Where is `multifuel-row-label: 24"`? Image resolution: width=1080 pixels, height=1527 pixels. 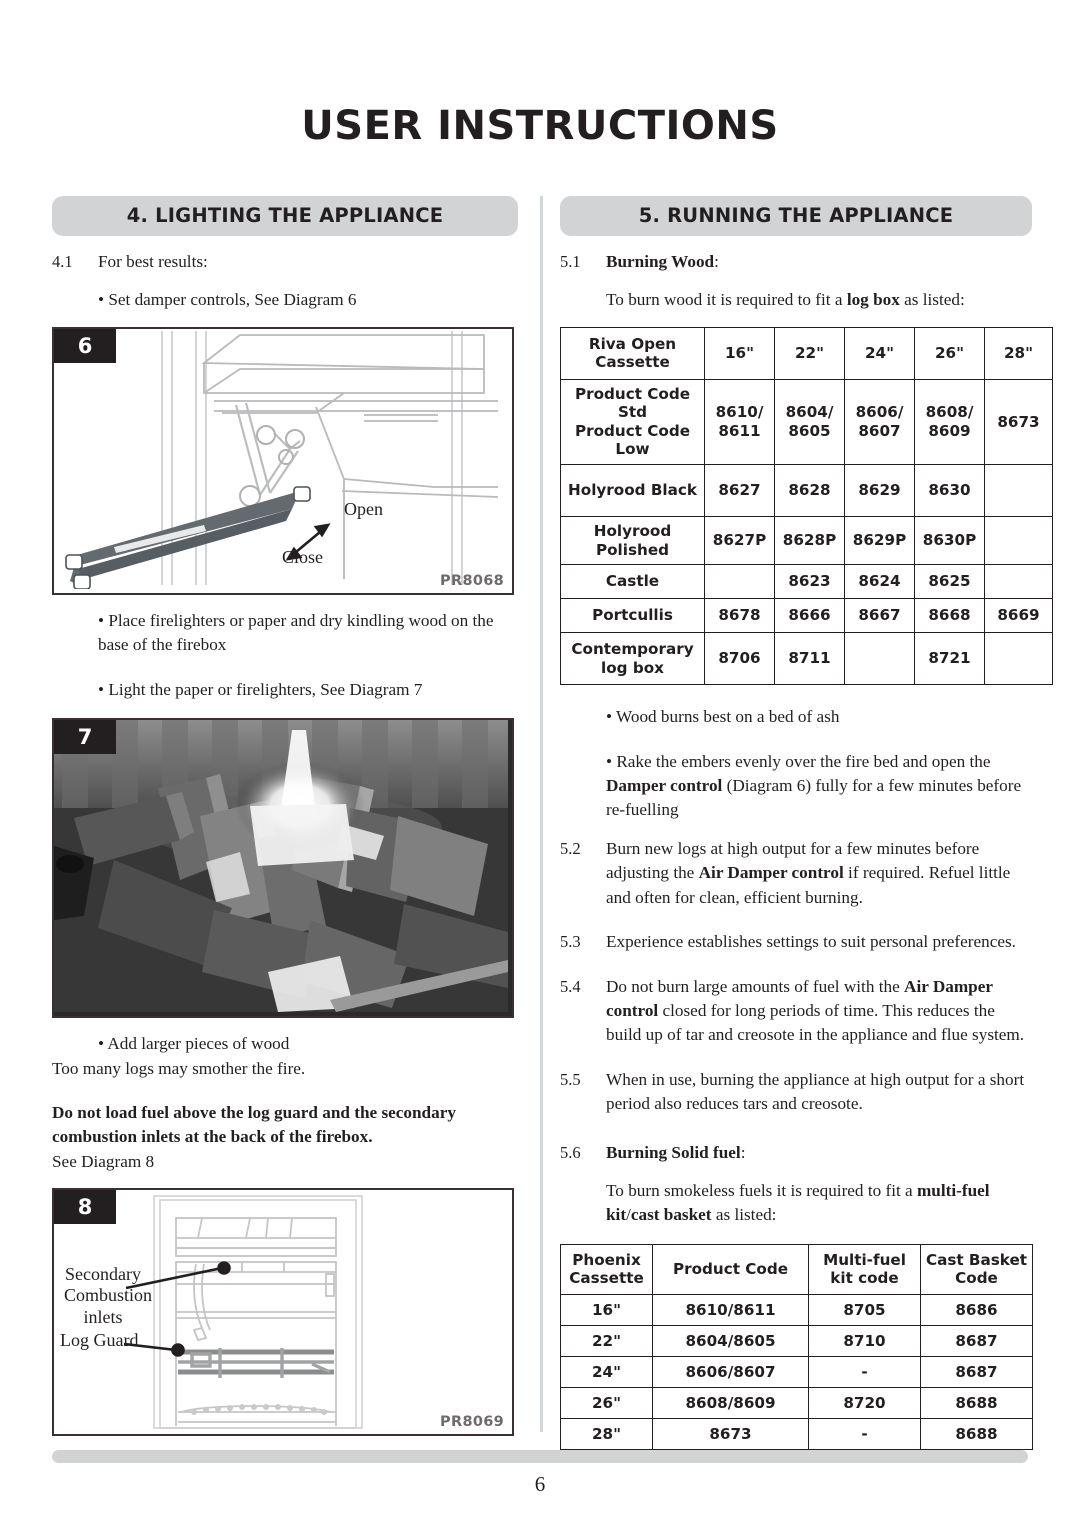 multifuel-row-label: 24" is located at coordinates (606, 1371).